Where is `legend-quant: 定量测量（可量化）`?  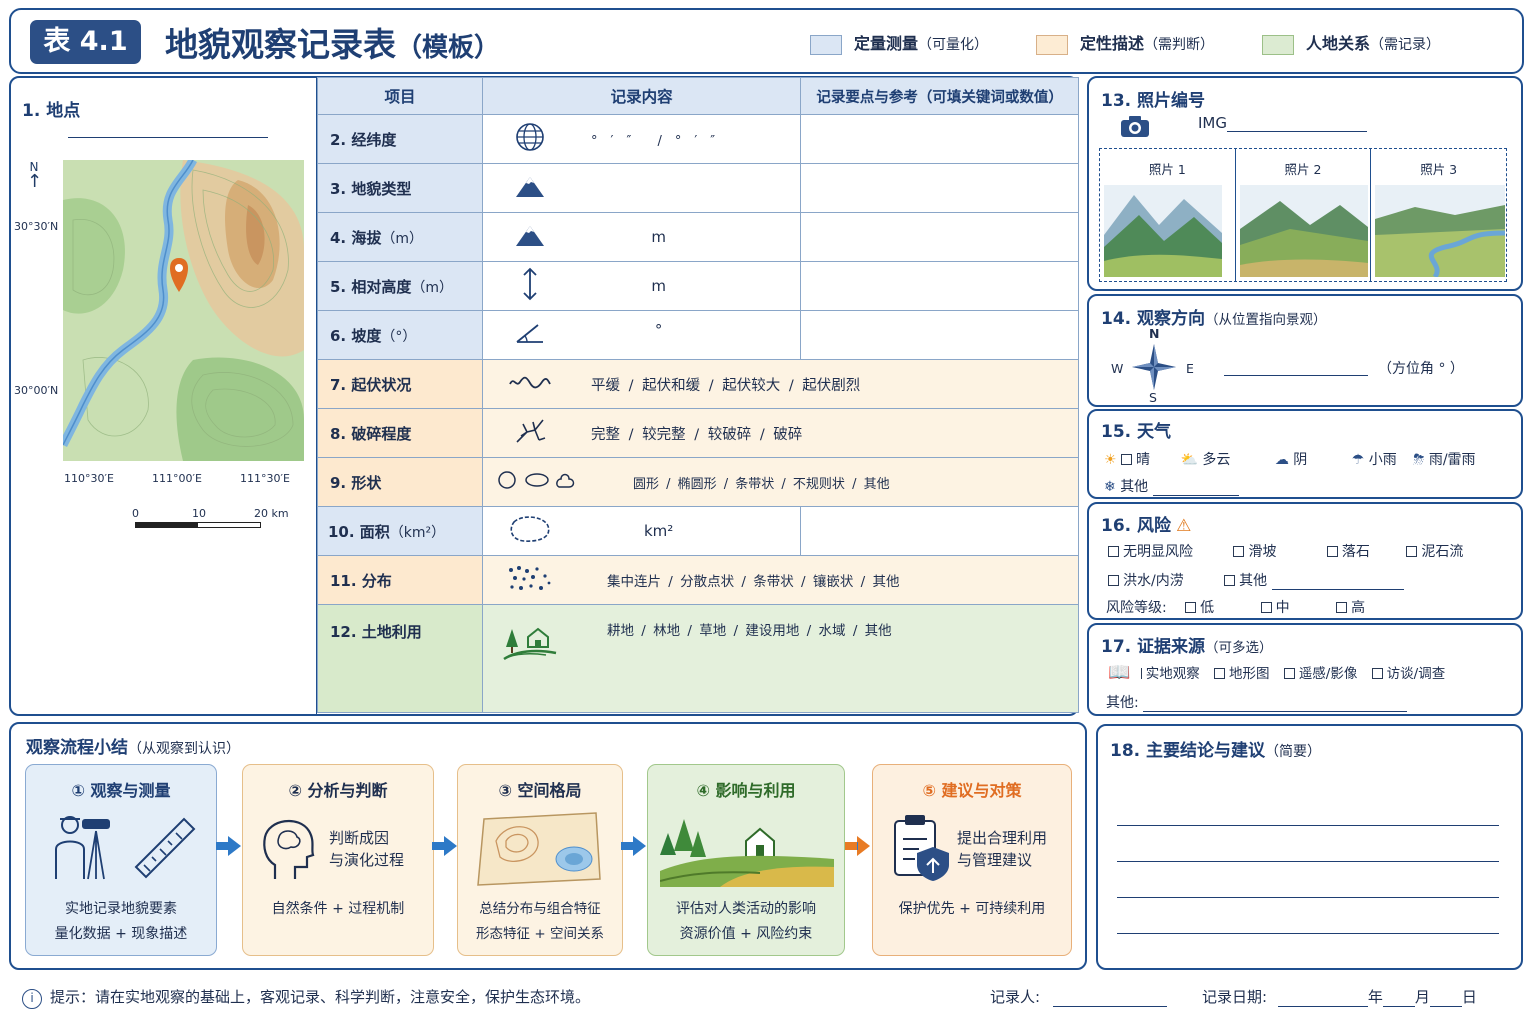 legend-quant: 定量测量（可量化） is located at coordinates (899, 42).